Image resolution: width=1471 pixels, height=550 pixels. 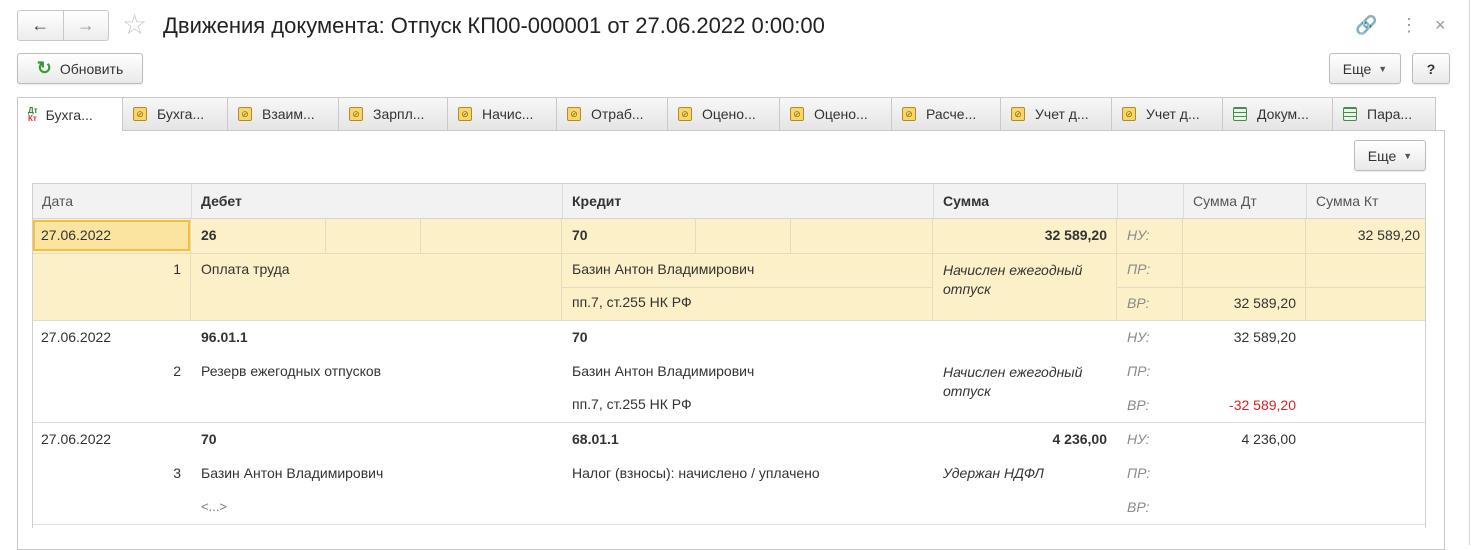 I want to click on back-button: ←, so click(x=40, y=25).